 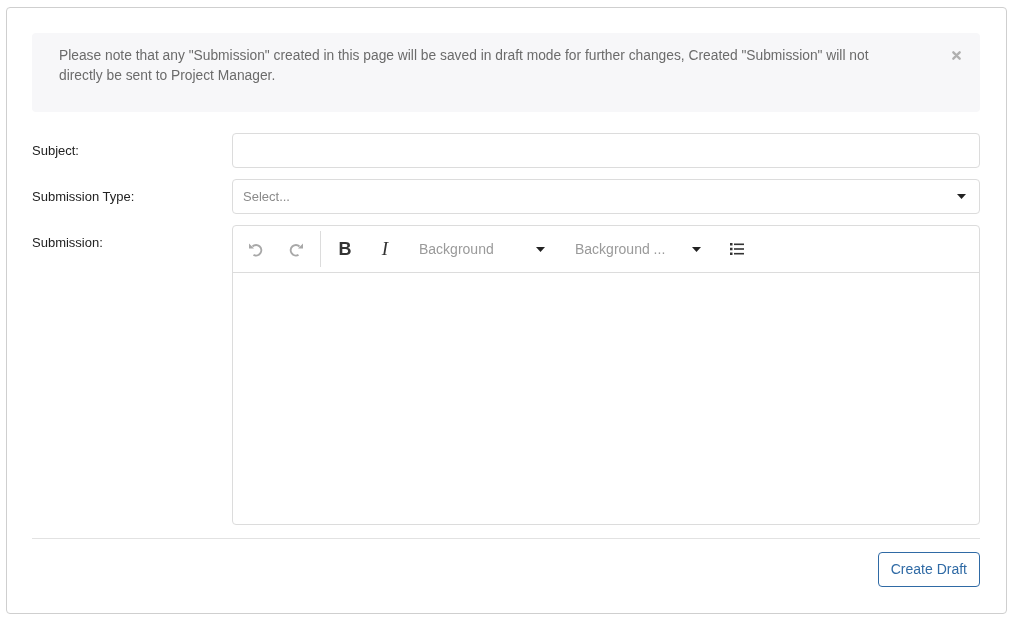 I want to click on redo-icon, so click(x=296, y=249).